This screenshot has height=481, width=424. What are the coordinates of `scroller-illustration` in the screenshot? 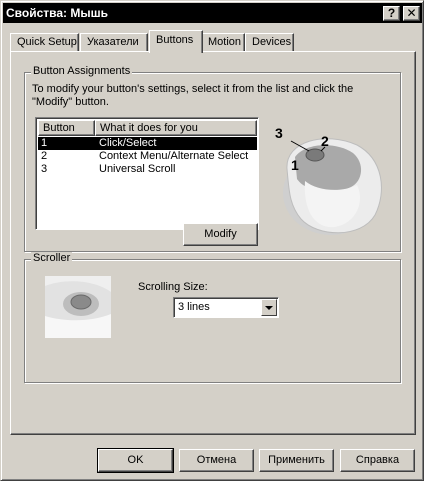 It's located at (78, 307).